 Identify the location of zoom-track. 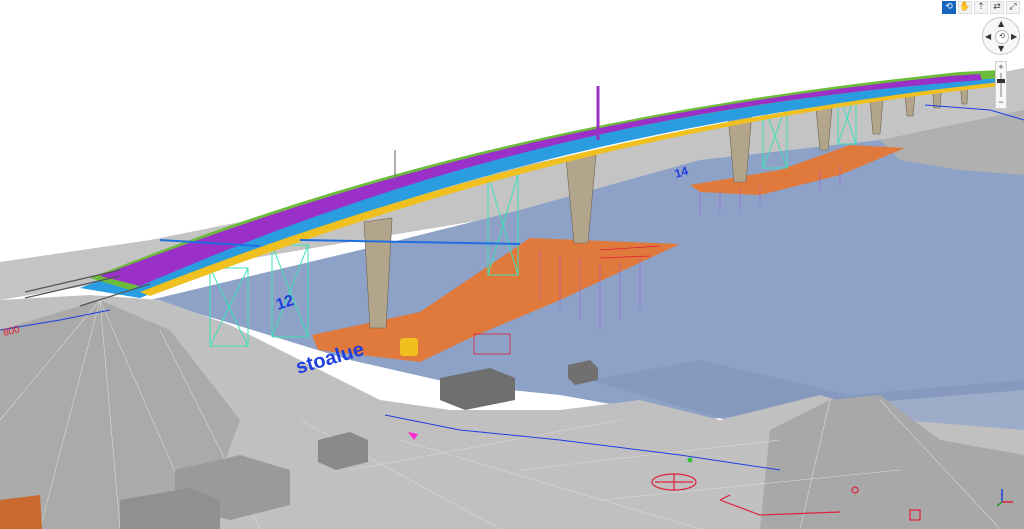
(1001, 85).